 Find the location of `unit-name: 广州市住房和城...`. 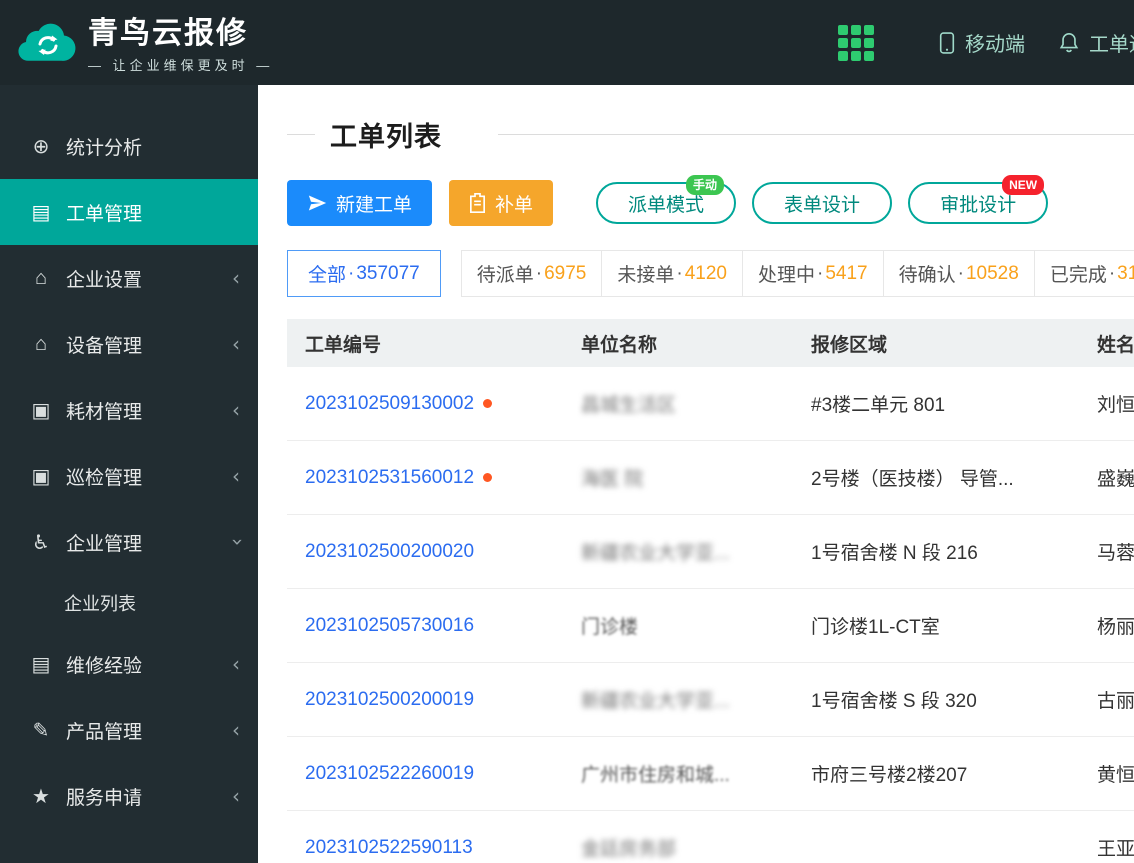

unit-name: 广州市住房和城... is located at coordinates (655, 775).